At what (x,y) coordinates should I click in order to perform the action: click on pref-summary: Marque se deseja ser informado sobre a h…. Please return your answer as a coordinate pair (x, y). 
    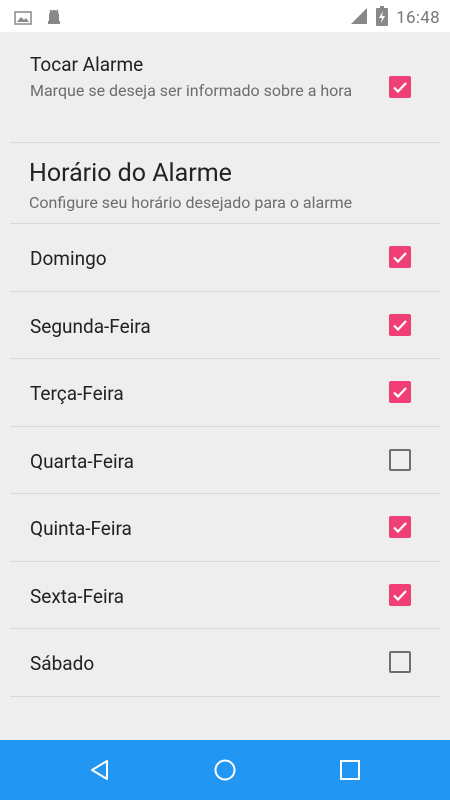
    Looking at the image, I should click on (191, 90).